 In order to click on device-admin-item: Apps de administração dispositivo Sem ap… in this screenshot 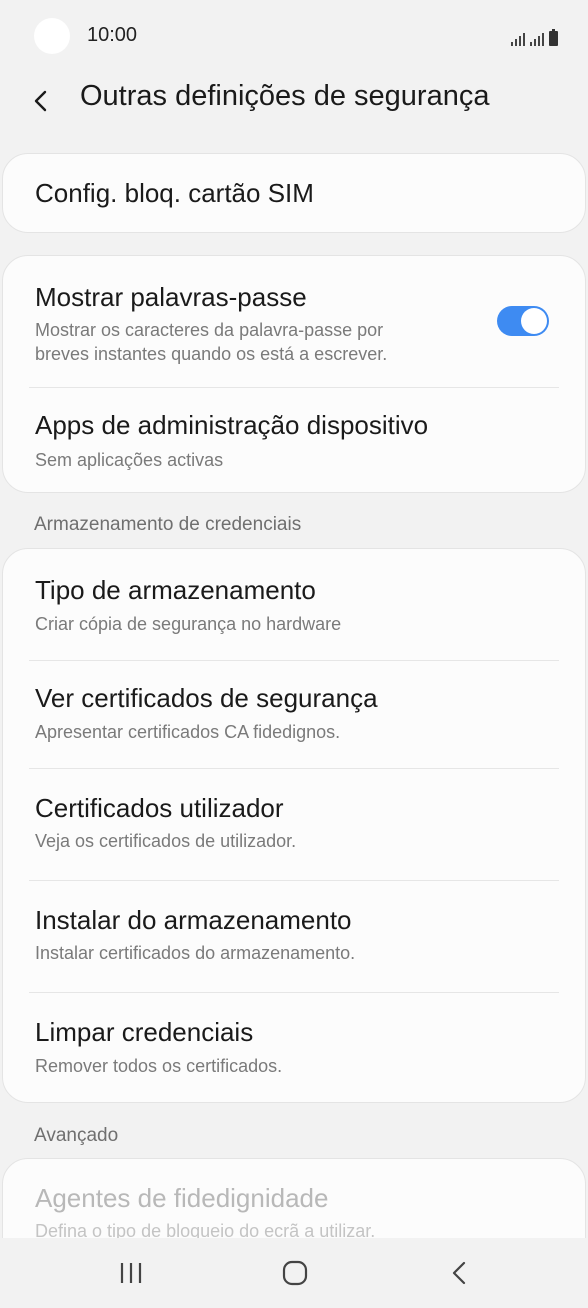, I will do `click(294, 440)`.